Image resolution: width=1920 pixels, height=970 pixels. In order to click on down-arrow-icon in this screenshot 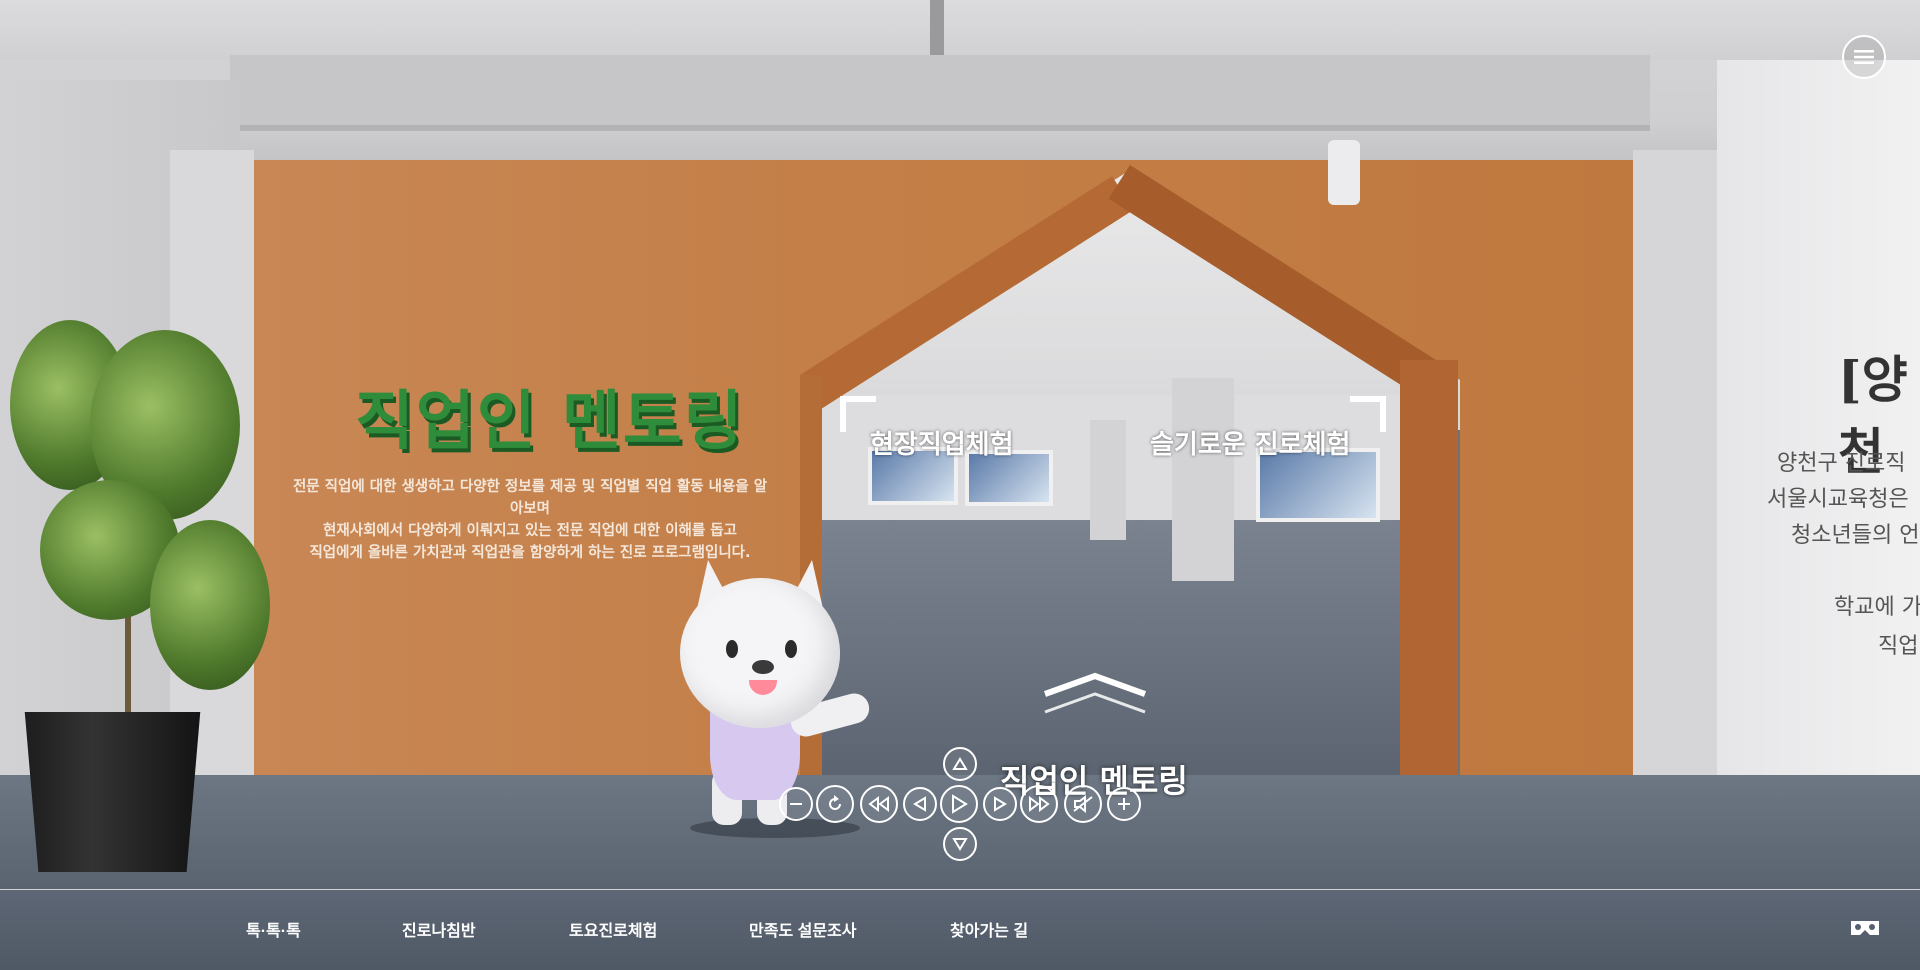, I will do `click(960, 844)`.